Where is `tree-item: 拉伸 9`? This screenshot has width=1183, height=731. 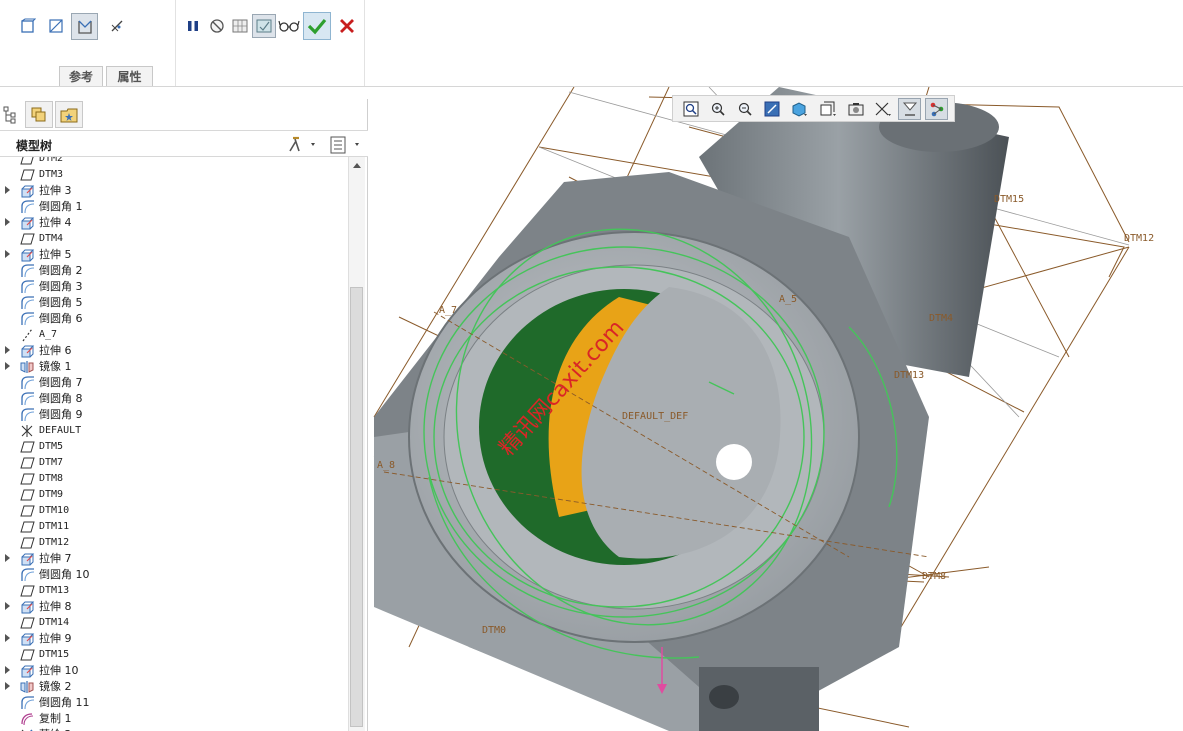
tree-item: 拉伸 9 is located at coordinates (173, 639).